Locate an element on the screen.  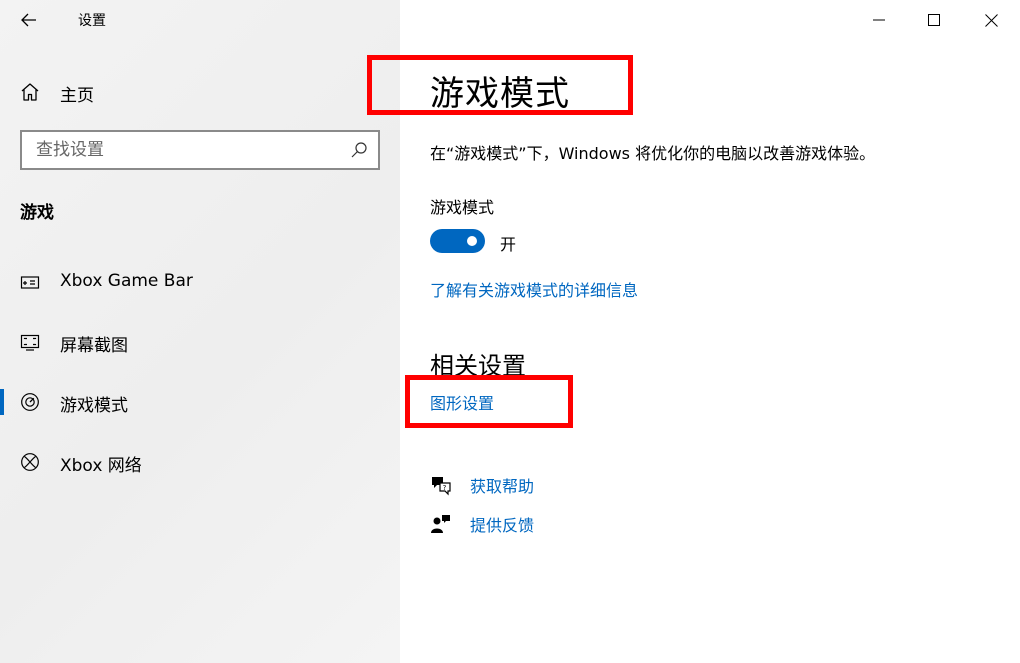
graphics-settings-link: 图形设置 is located at coordinates (462, 402).